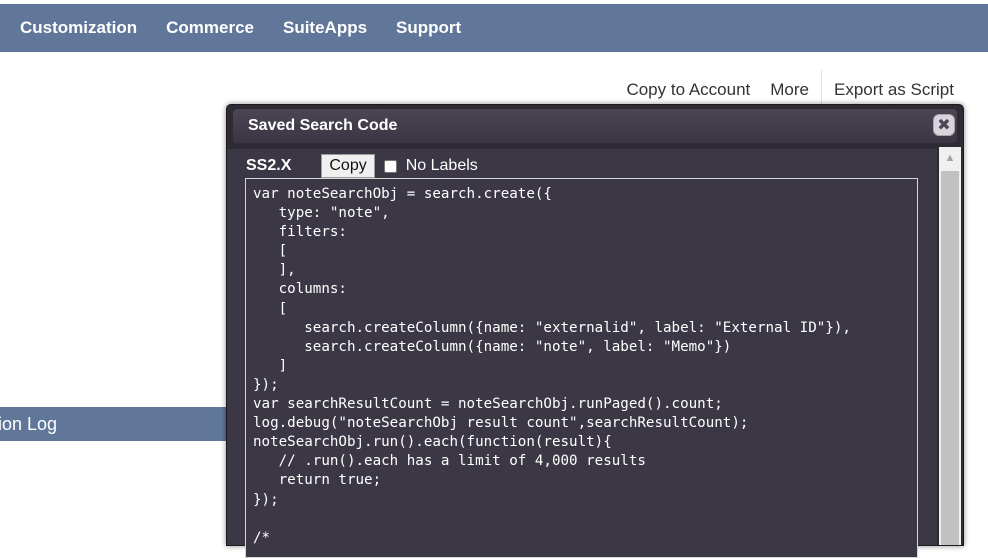 The image size is (988, 558). Describe the element at coordinates (950, 358) in the screenshot. I see `scrollbar-thumb` at that location.